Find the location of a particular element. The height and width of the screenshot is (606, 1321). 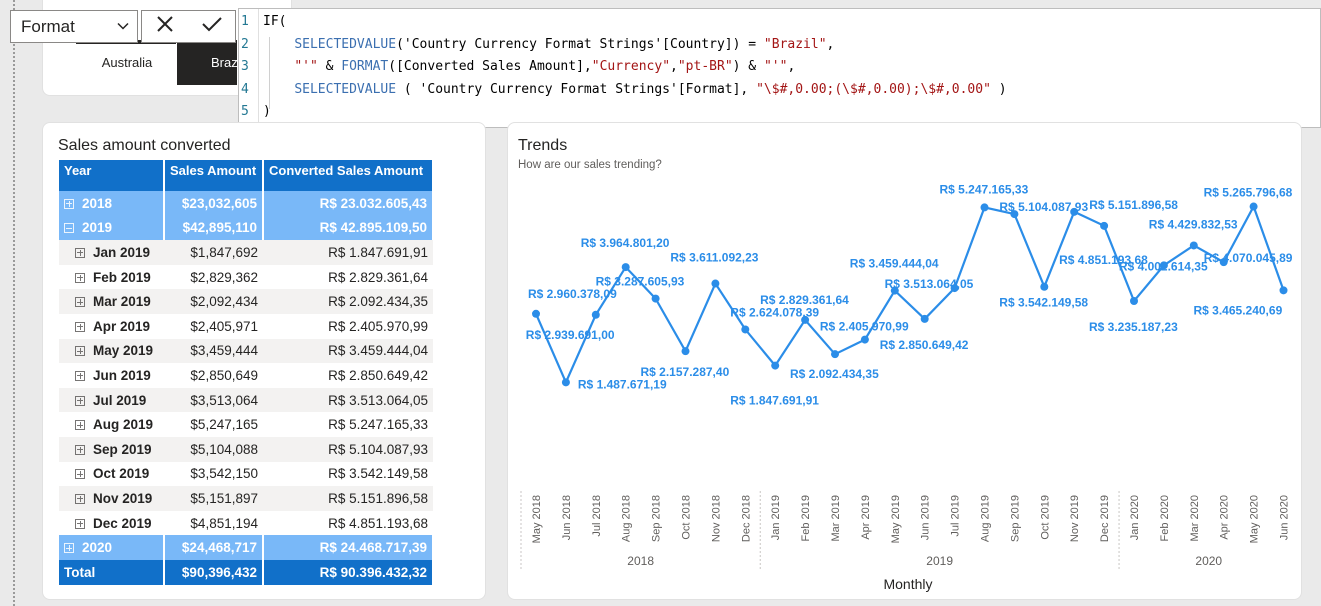

x-tick-label: Nov 2019 is located at coordinates (1075, 518).